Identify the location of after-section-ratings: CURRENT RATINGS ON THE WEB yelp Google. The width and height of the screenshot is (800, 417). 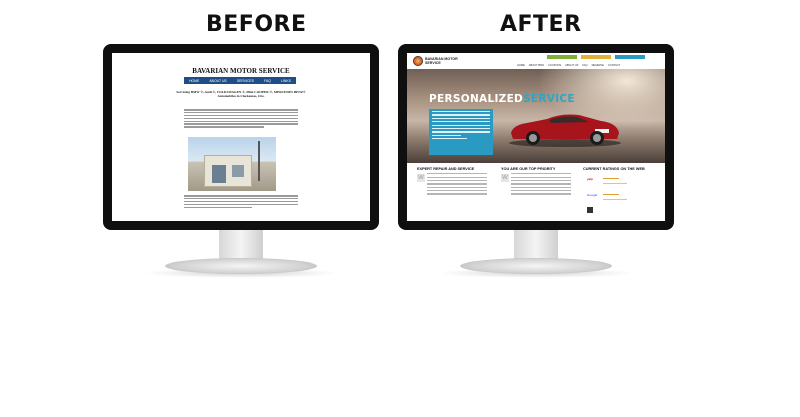
(618, 190).